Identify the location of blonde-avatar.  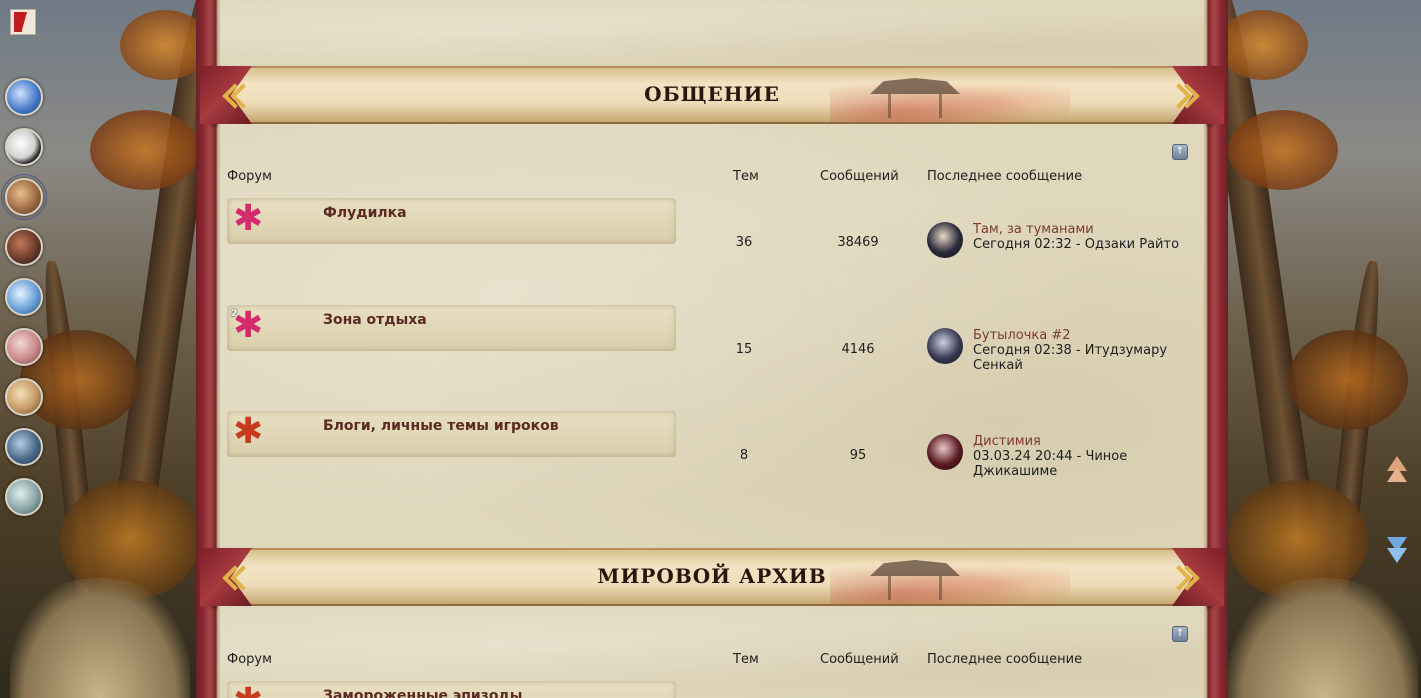
(24, 397).